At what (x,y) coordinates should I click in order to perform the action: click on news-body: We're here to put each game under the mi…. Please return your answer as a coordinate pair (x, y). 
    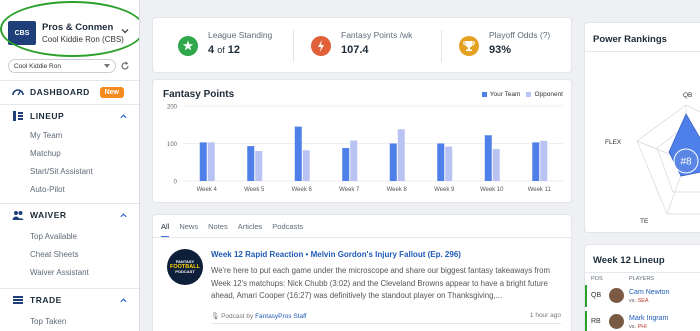
    Looking at the image, I should click on (380, 283).